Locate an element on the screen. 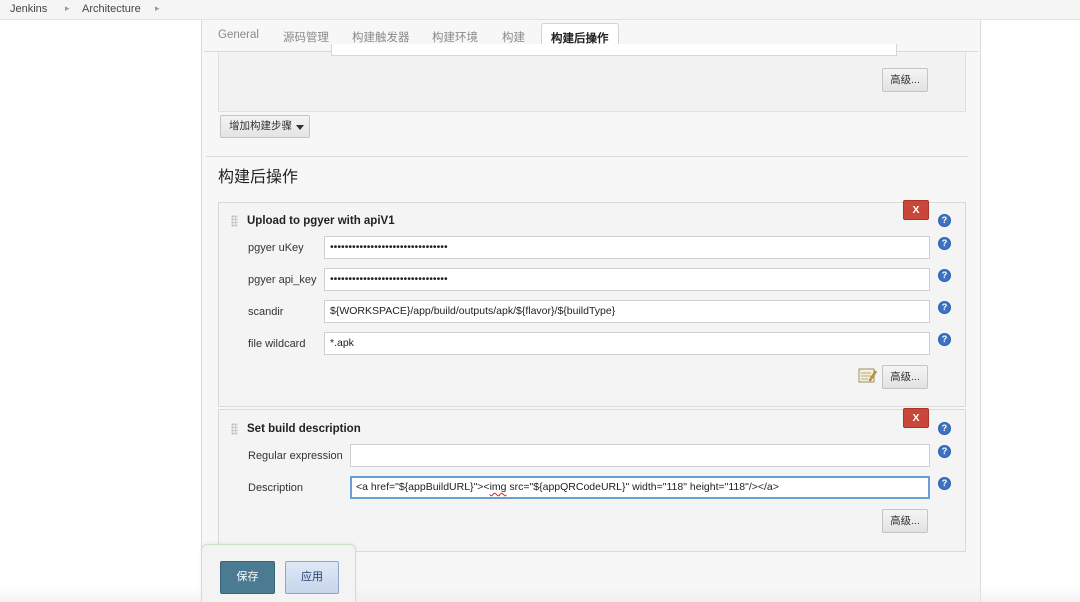 Image resolution: width=1080 pixels, height=602 pixels. tab-source-code: 源码管理 is located at coordinates (306, 37).